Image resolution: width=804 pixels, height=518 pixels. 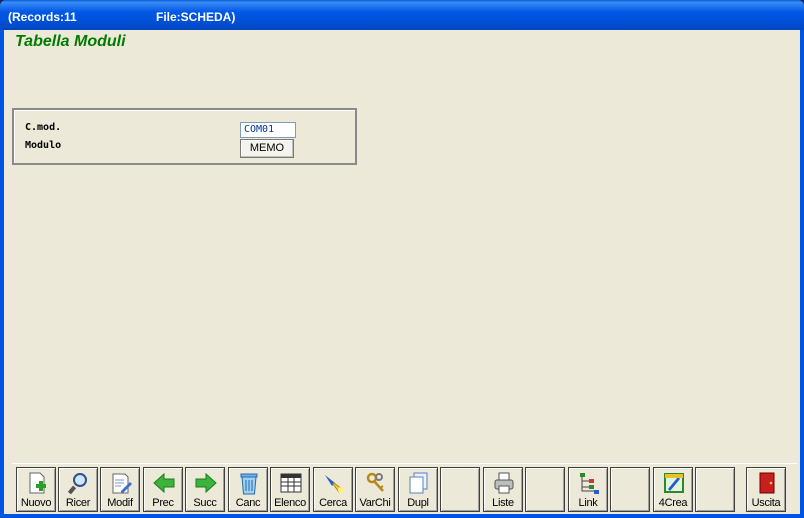 What do you see at coordinates (184, 136) in the screenshot?
I see `record-group: C.mod. COM01 Modulo MEMO` at bounding box center [184, 136].